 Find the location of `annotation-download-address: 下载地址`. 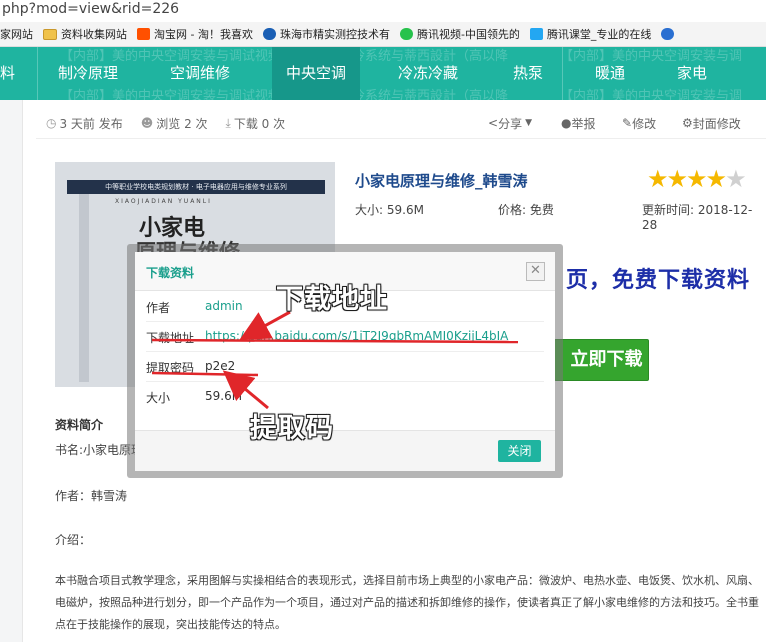

annotation-download-address: 下载地址 is located at coordinates (332, 299).